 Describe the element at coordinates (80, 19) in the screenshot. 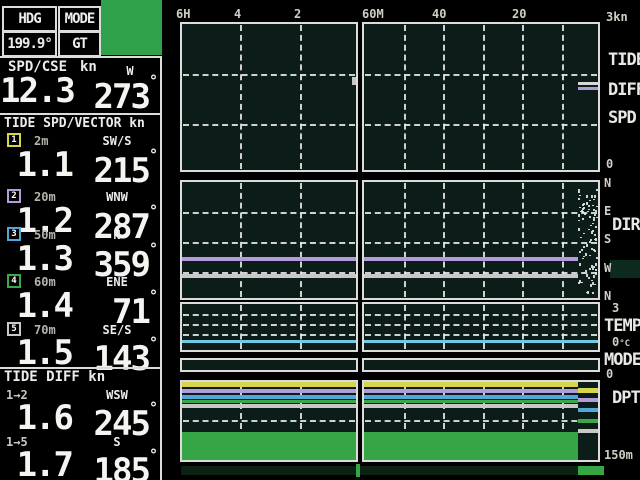

I see `mode-label: MODE` at that location.